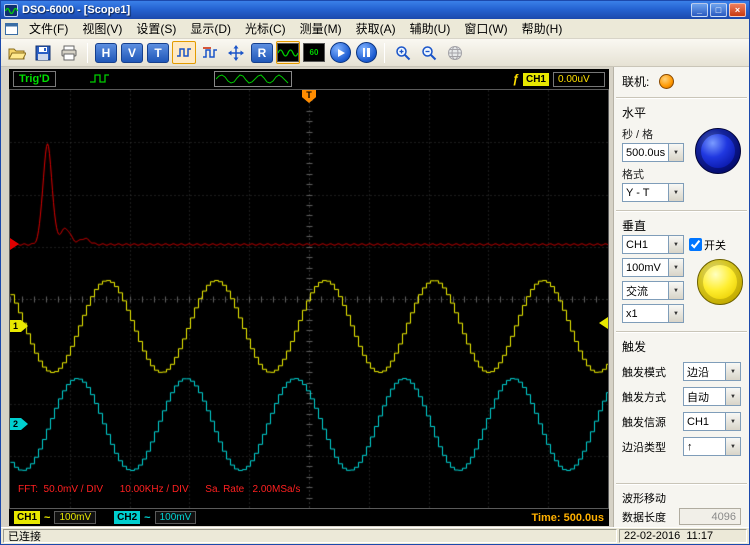  What do you see at coordinates (156, 28) in the screenshot?
I see `menu-settings: 设置(S)` at bounding box center [156, 28].